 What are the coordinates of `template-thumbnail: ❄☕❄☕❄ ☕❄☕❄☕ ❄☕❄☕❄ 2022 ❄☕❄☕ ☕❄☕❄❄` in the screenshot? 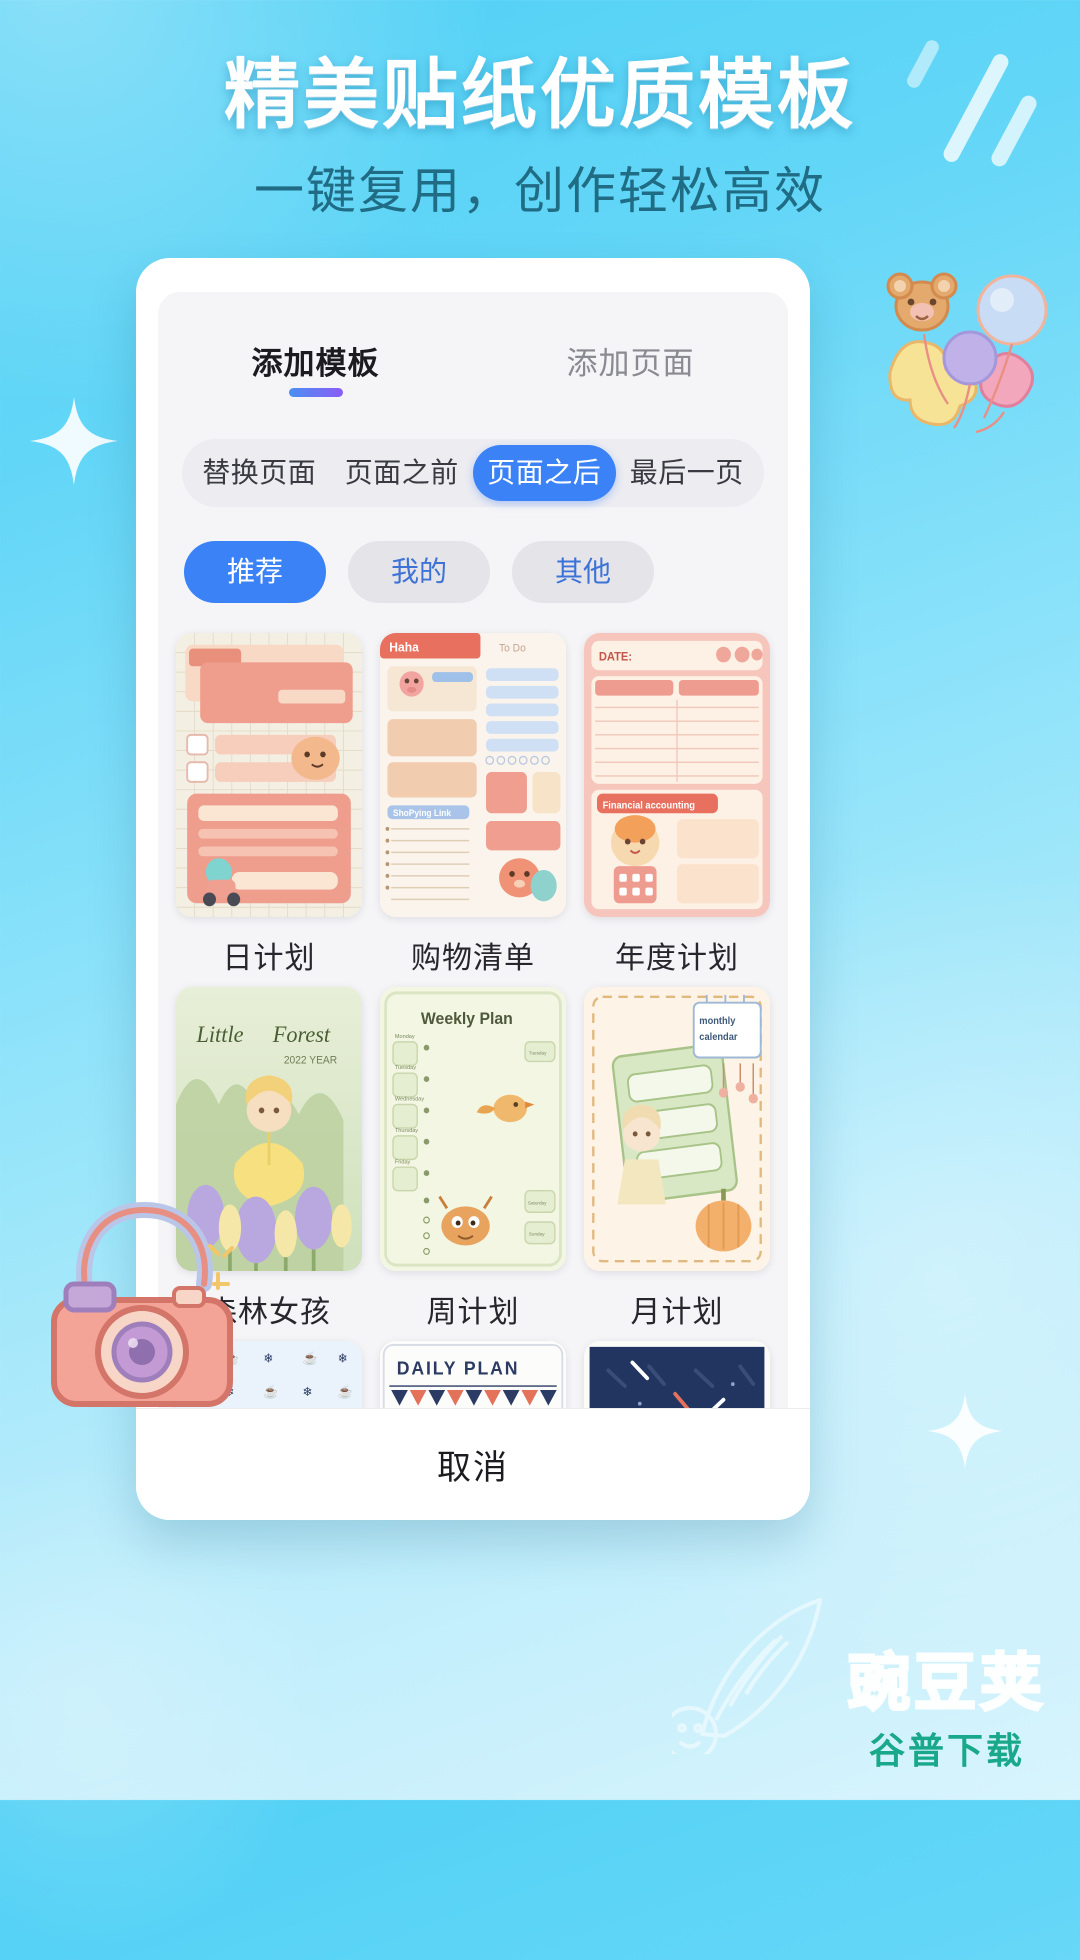 It's located at (269, 1374).